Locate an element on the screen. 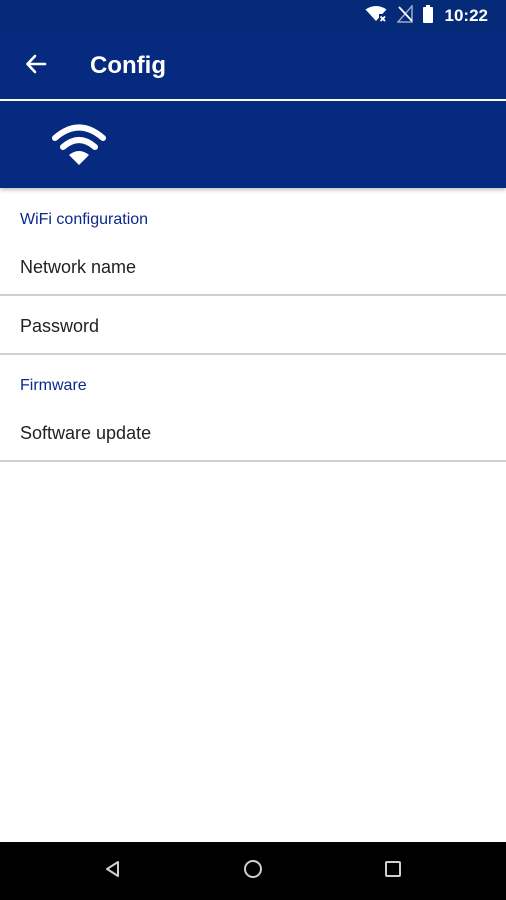 Image resolution: width=506 pixels, height=900 pixels. password-label: Password is located at coordinates (60, 326).